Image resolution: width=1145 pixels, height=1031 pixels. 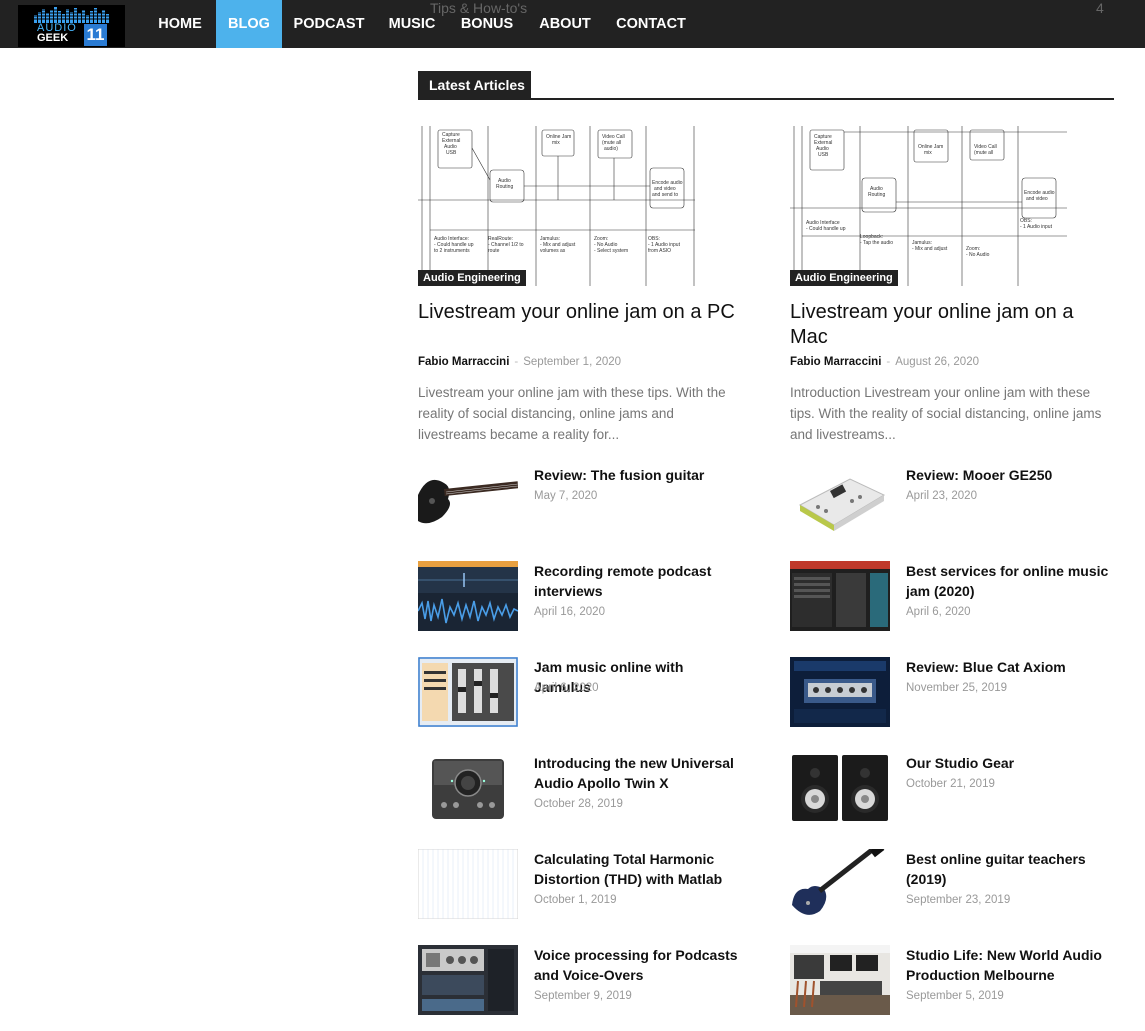 What do you see at coordinates (937, 362) in the screenshot?
I see `post-date: August 26, 2020` at bounding box center [937, 362].